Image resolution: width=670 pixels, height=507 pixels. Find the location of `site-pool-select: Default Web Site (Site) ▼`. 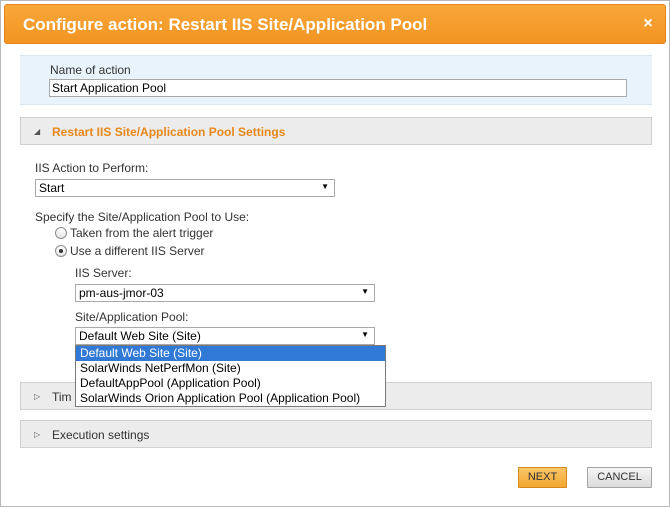

site-pool-select: Default Web Site (Site) ▼ is located at coordinates (225, 336).